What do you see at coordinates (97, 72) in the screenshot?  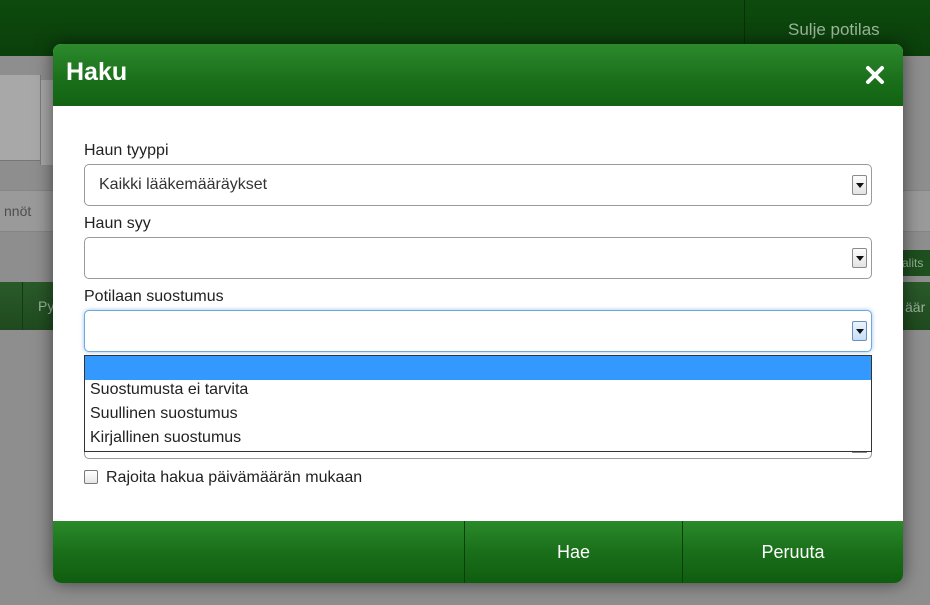 I see `dialog-title: Haku` at bounding box center [97, 72].